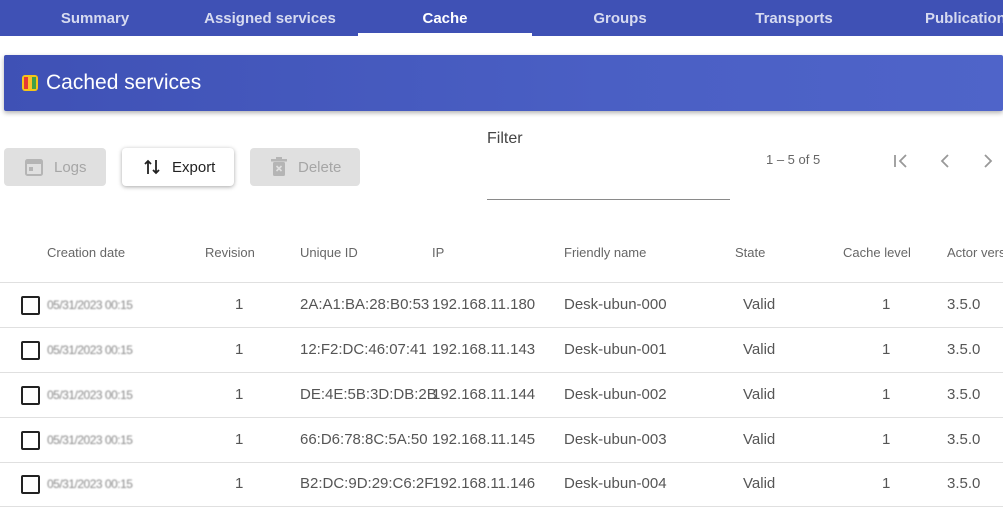 The image size is (1003, 507). I want to click on column-actor-version: Actor version, so click(975, 252).